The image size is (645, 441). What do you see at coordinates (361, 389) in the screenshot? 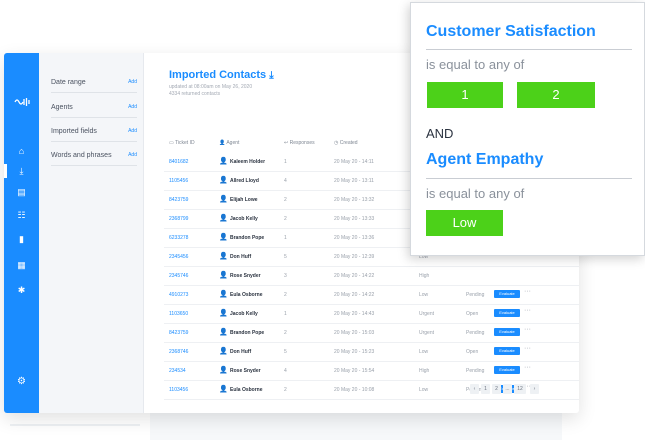
I see `pagination: ‹ 1 2... 12 ›` at bounding box center [361, 389].